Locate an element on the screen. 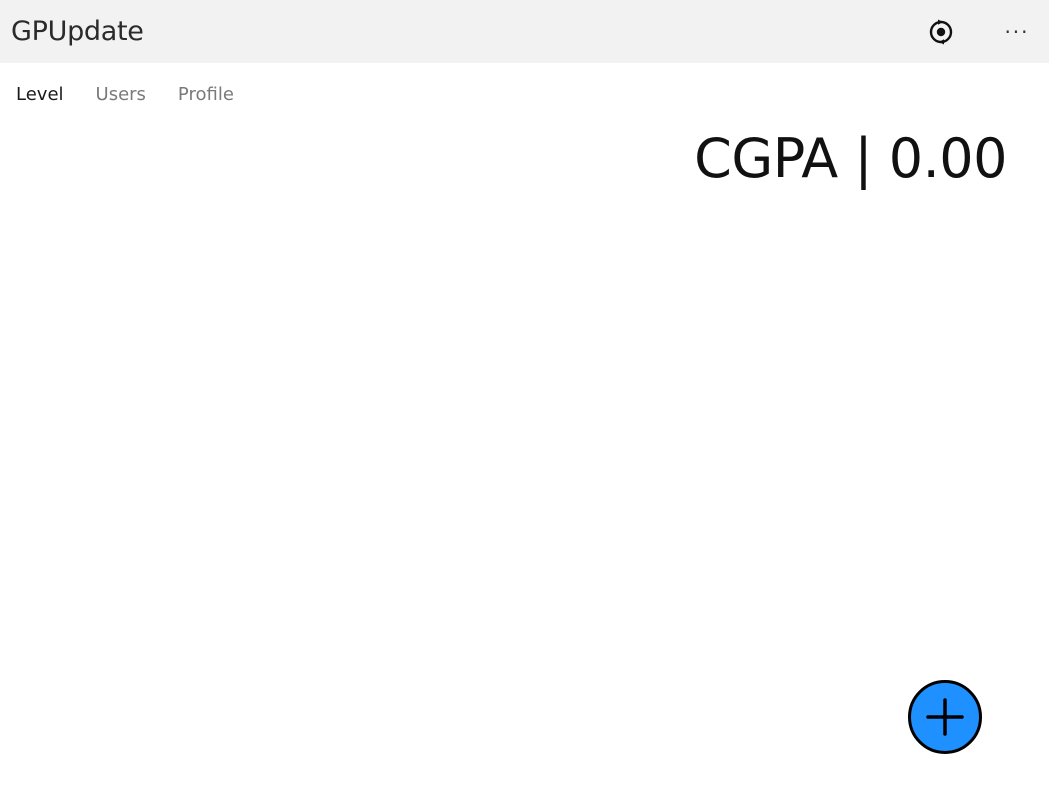 The width and height of the screenshot is (1049, 787). plus-icon is located at coordinates (945, 717).